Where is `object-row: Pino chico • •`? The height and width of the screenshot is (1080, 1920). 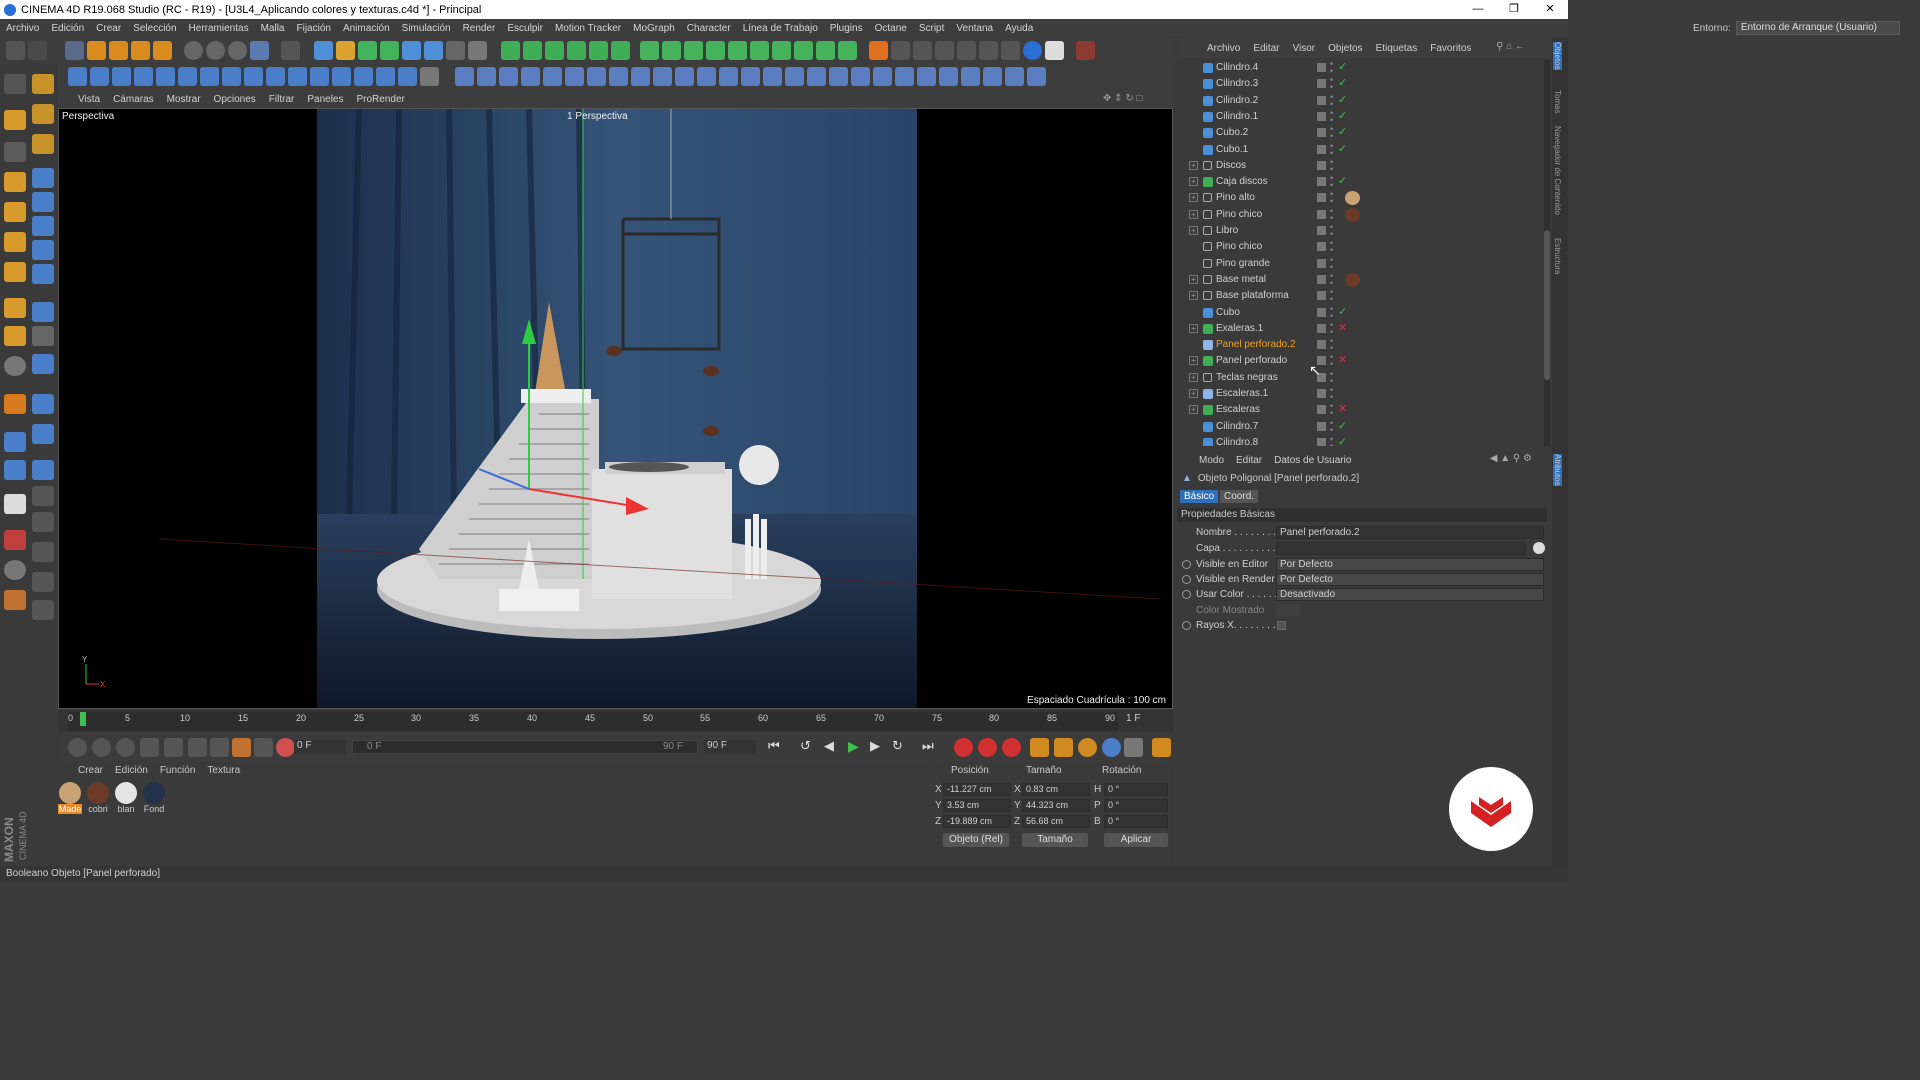
object-row: Pino chico • • is located at coordinates (1359, 247).